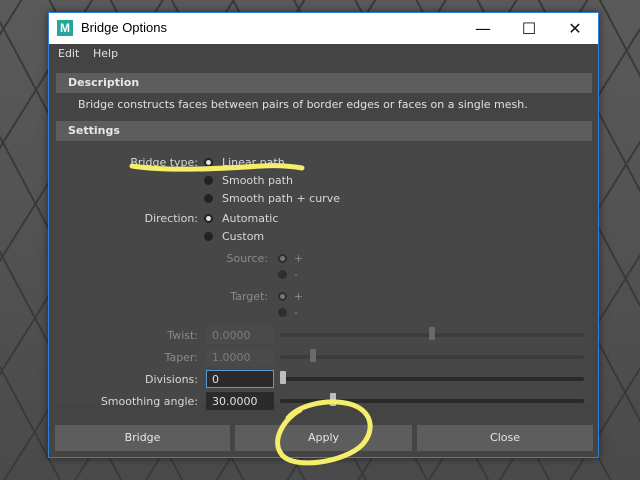 The height and width of the screenshot is (480, 640). What do you see at coordinates (432, 357) in the screenshot?
I see `taper-slider-track` at bounding box center [432, 357].